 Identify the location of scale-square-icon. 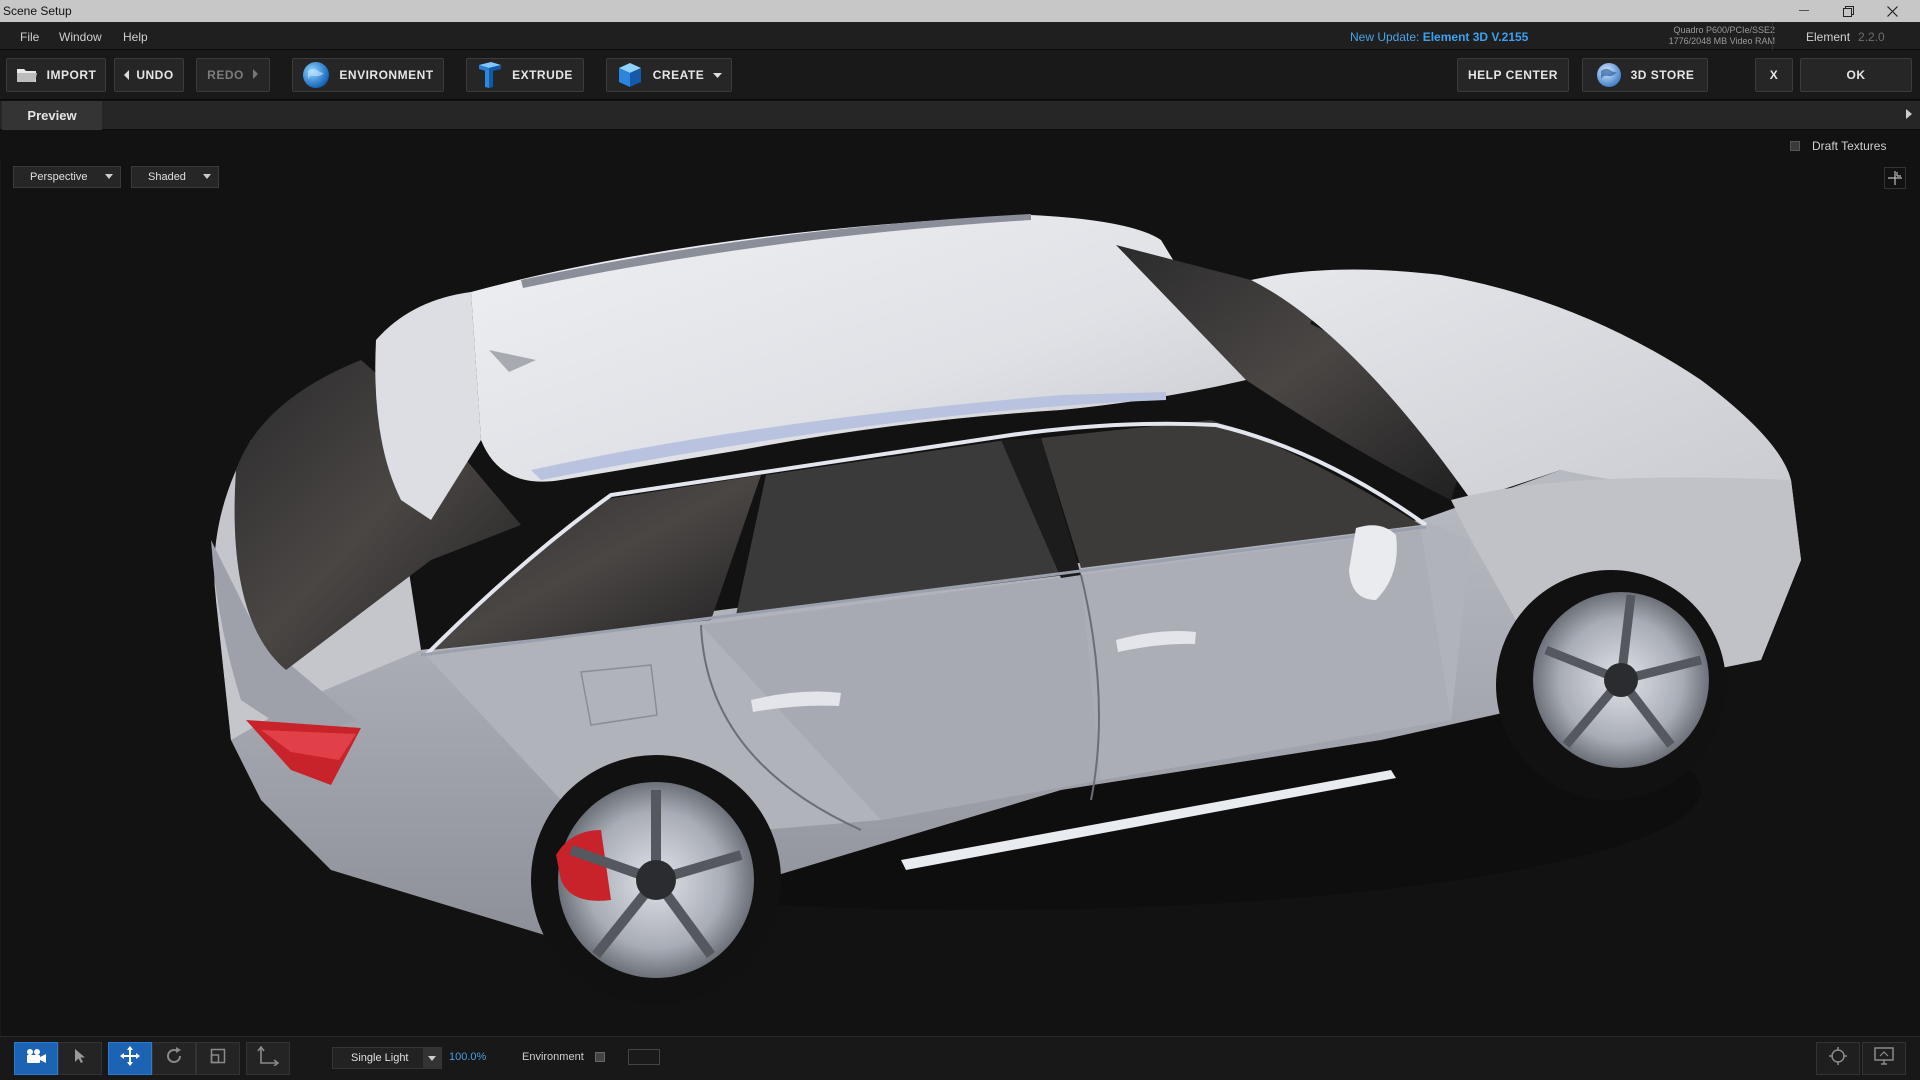
(218, 1058).